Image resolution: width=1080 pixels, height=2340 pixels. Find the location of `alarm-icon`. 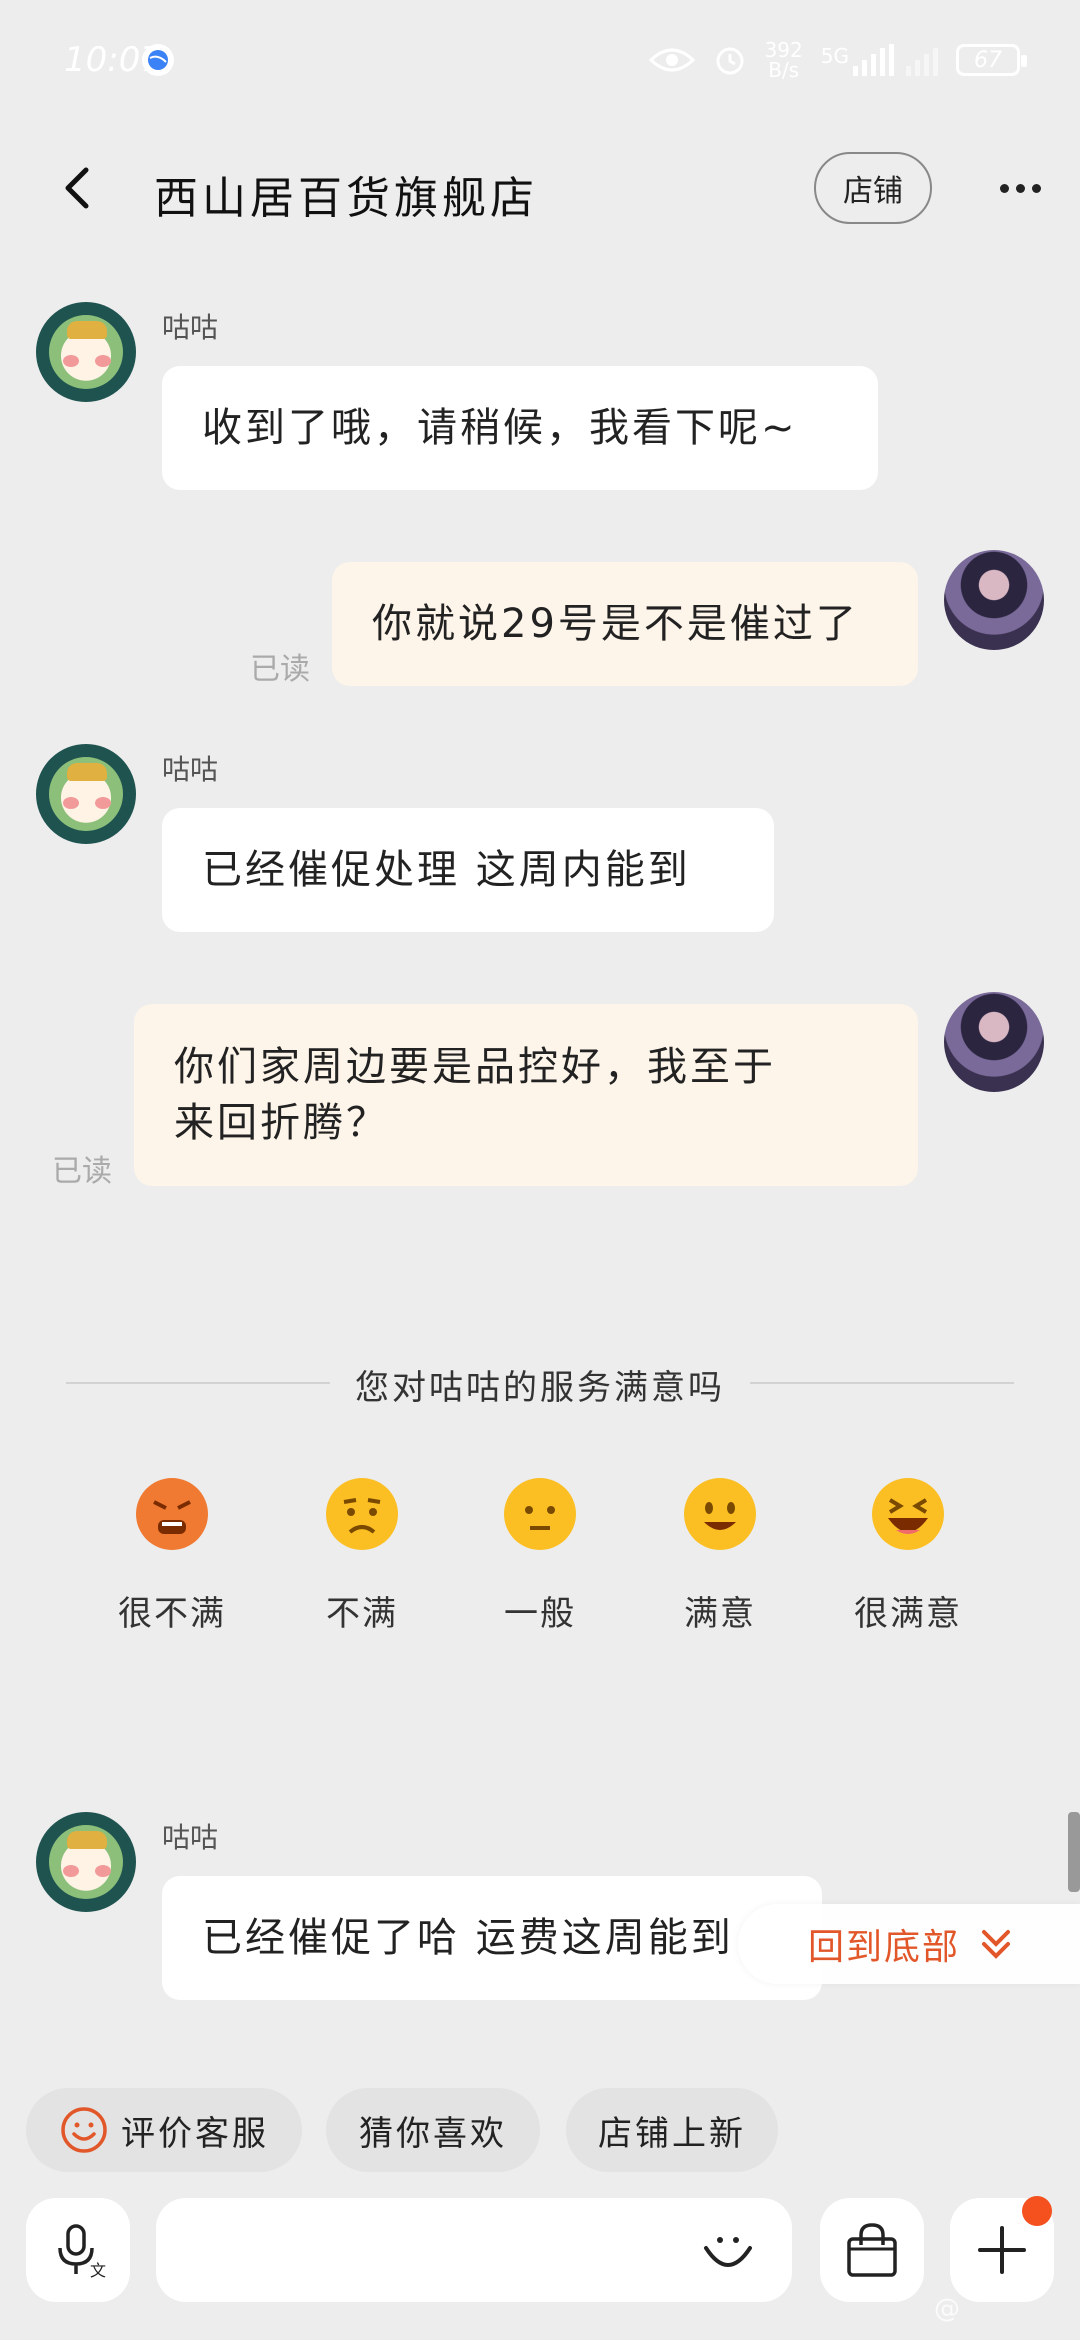

alarm-icon is located at coordinates (730, 61).